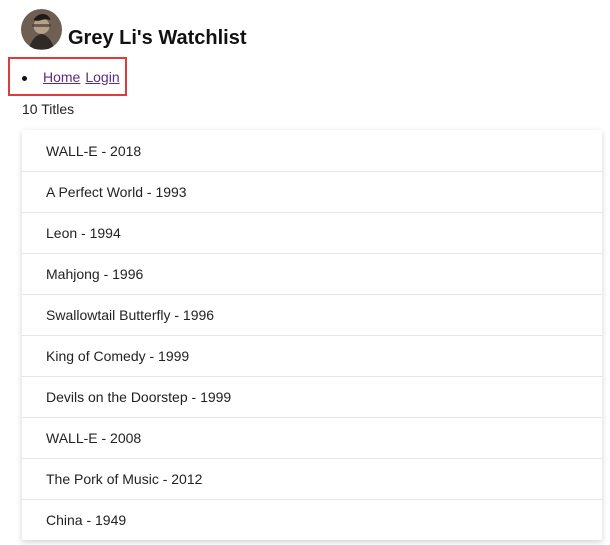 Image resolution: width=610 pixels, height=545 pixels. I want to click on movie-list-item: China - 1949, so click(312, 519).